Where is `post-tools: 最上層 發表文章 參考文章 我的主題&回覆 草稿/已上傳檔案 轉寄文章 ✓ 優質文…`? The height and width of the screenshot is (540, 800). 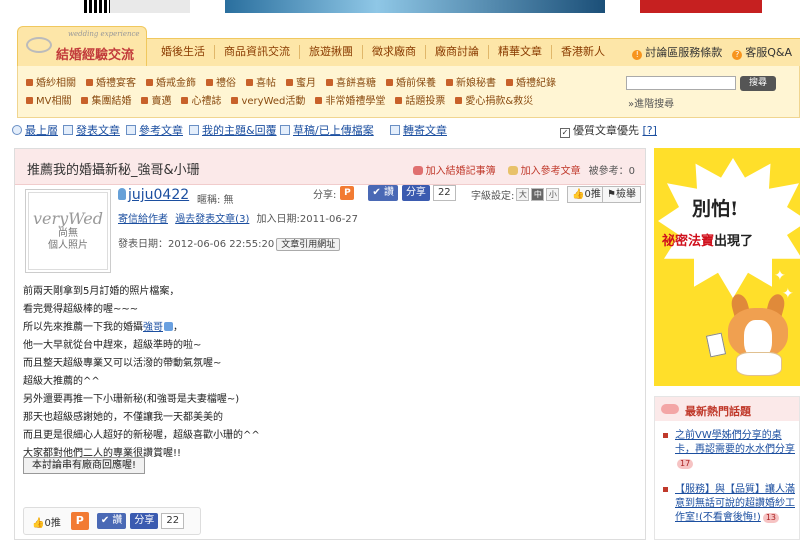 post-tools: 最上層 發表文章 參考文章 我的主題&回覆 草稿/已上傳檔案 轉寄文章 ✓ 優質文… is located at coordinates (406, 130).